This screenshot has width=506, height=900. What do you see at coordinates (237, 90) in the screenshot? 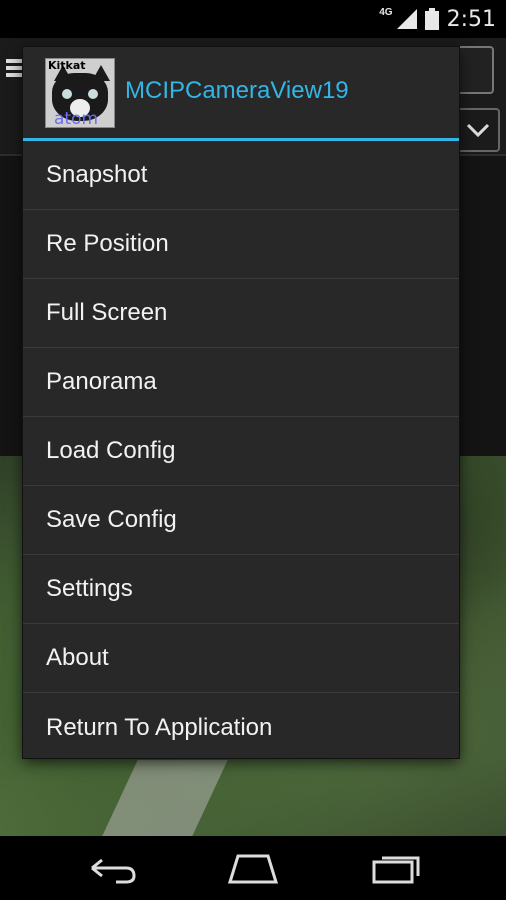
I see `app-name: MCIPCameraView19` at bounding box center [237, 90].